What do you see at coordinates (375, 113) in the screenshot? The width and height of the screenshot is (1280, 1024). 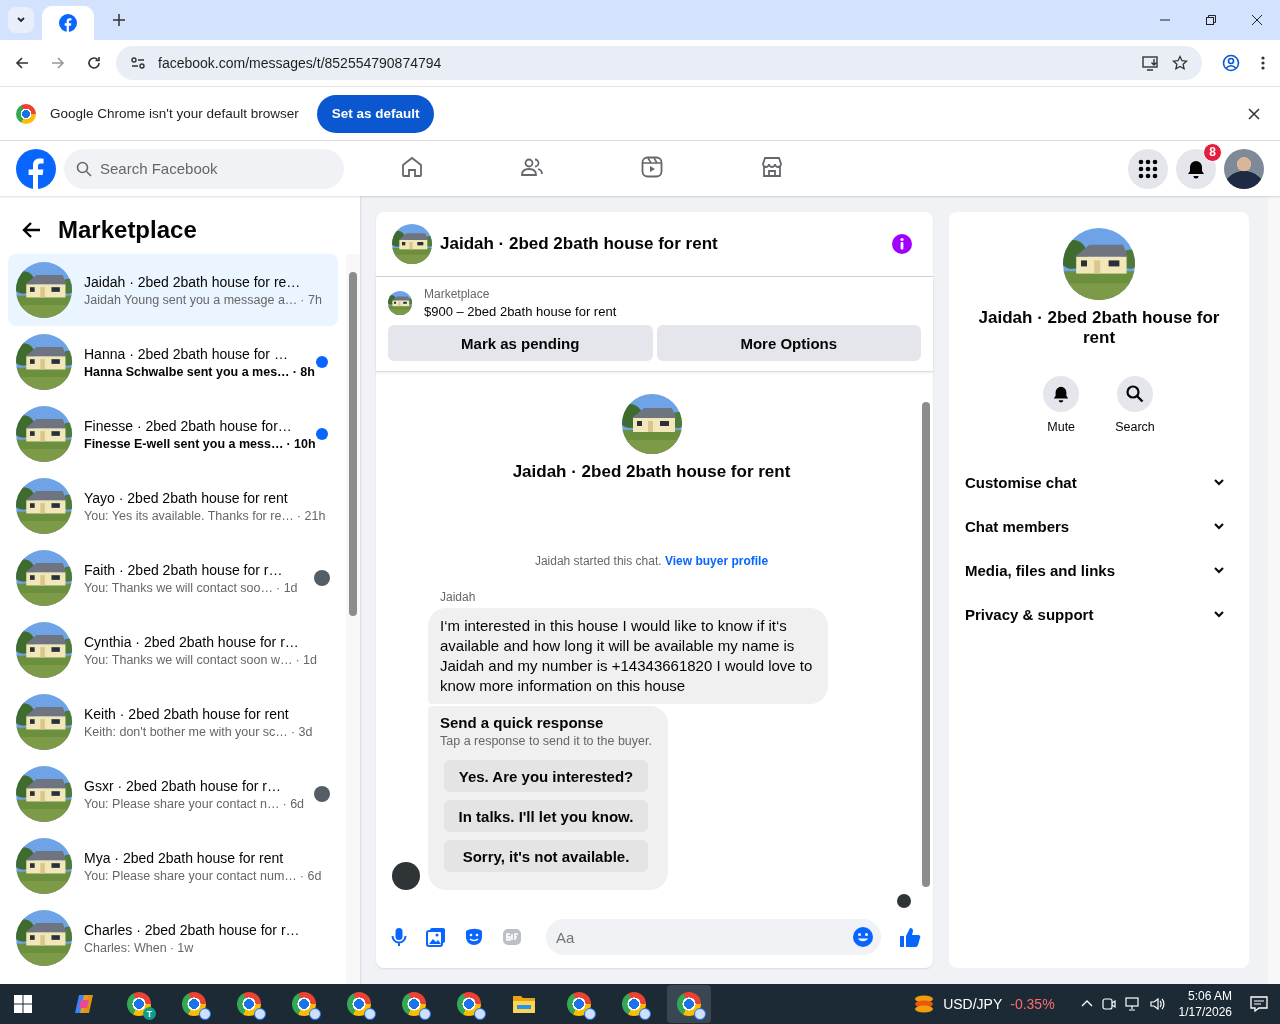 I see `set-default-button: Set as default` at bounding box center [375, 113].